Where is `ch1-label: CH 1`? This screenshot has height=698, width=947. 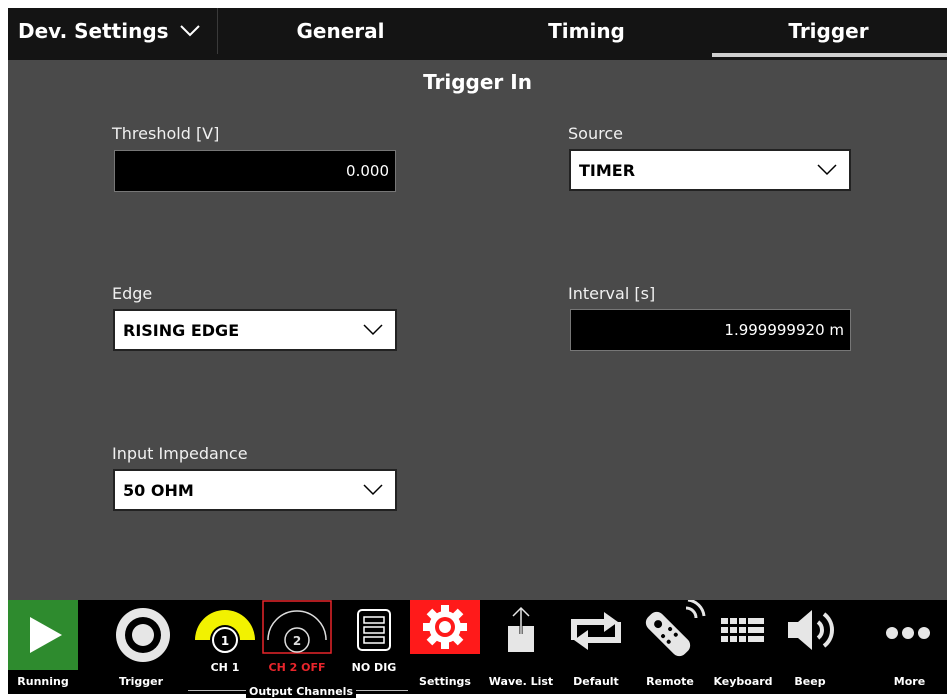 ch1-label: CH 1 is located at coordinates (225, 667).